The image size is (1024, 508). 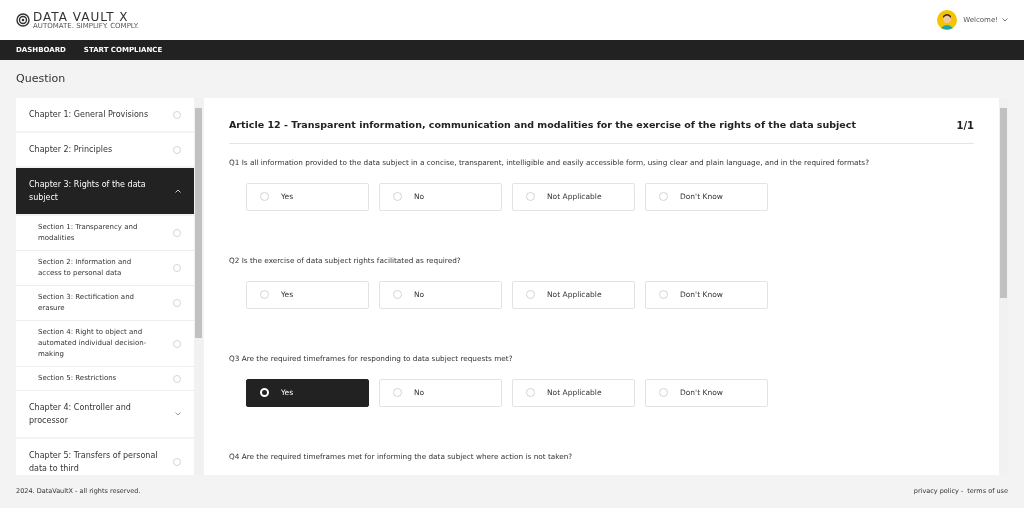 What do you see at coordinates (81, 16) in the screenshot?
I see `brand-name: DATA VAULT X` at bounding box center [81, 16].